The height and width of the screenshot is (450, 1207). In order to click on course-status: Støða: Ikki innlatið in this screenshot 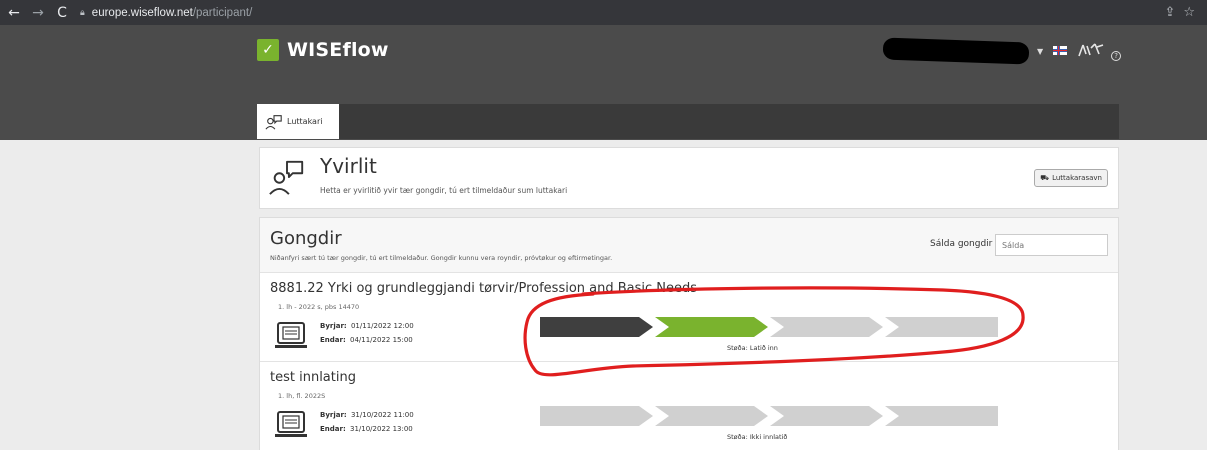, I will do `click(757, 437)`.